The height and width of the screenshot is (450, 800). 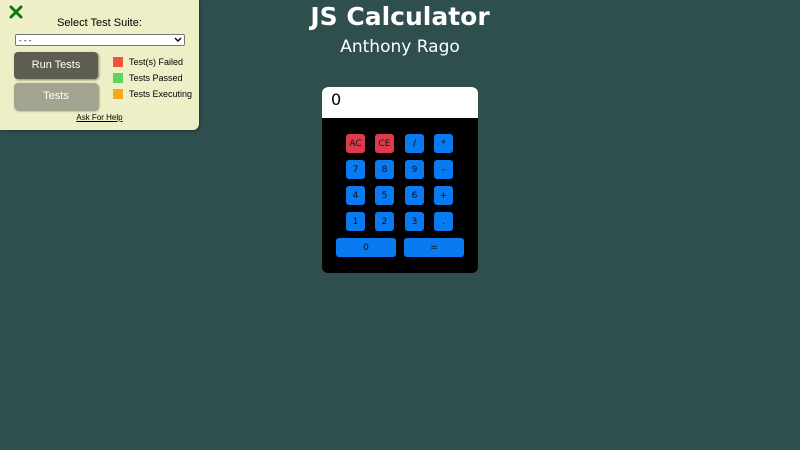 What do you see at coordinates (443, 195) in the screenshot?
I see `add-button: +` at bounding box center [443, 195].